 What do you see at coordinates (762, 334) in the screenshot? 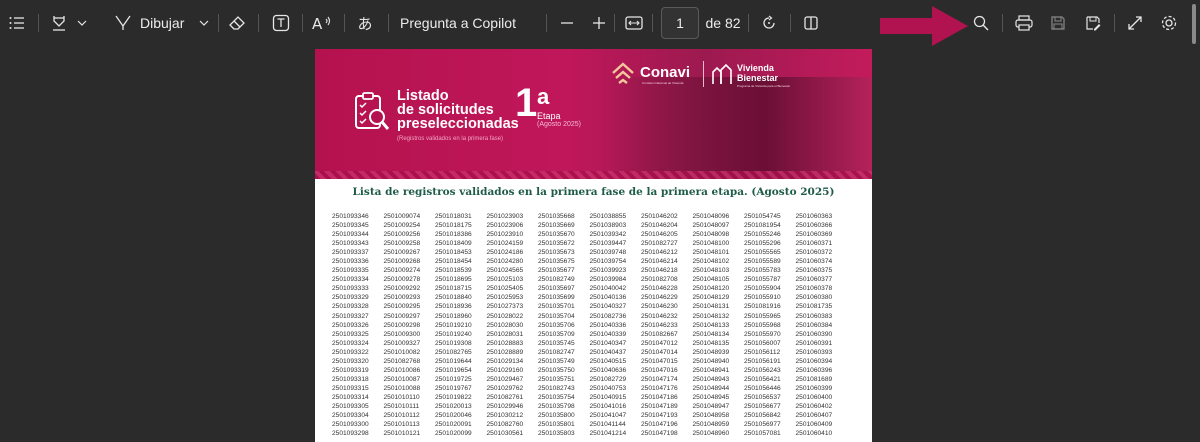
I see `registration-number: 2501055970` at bounding box center [762, 334].